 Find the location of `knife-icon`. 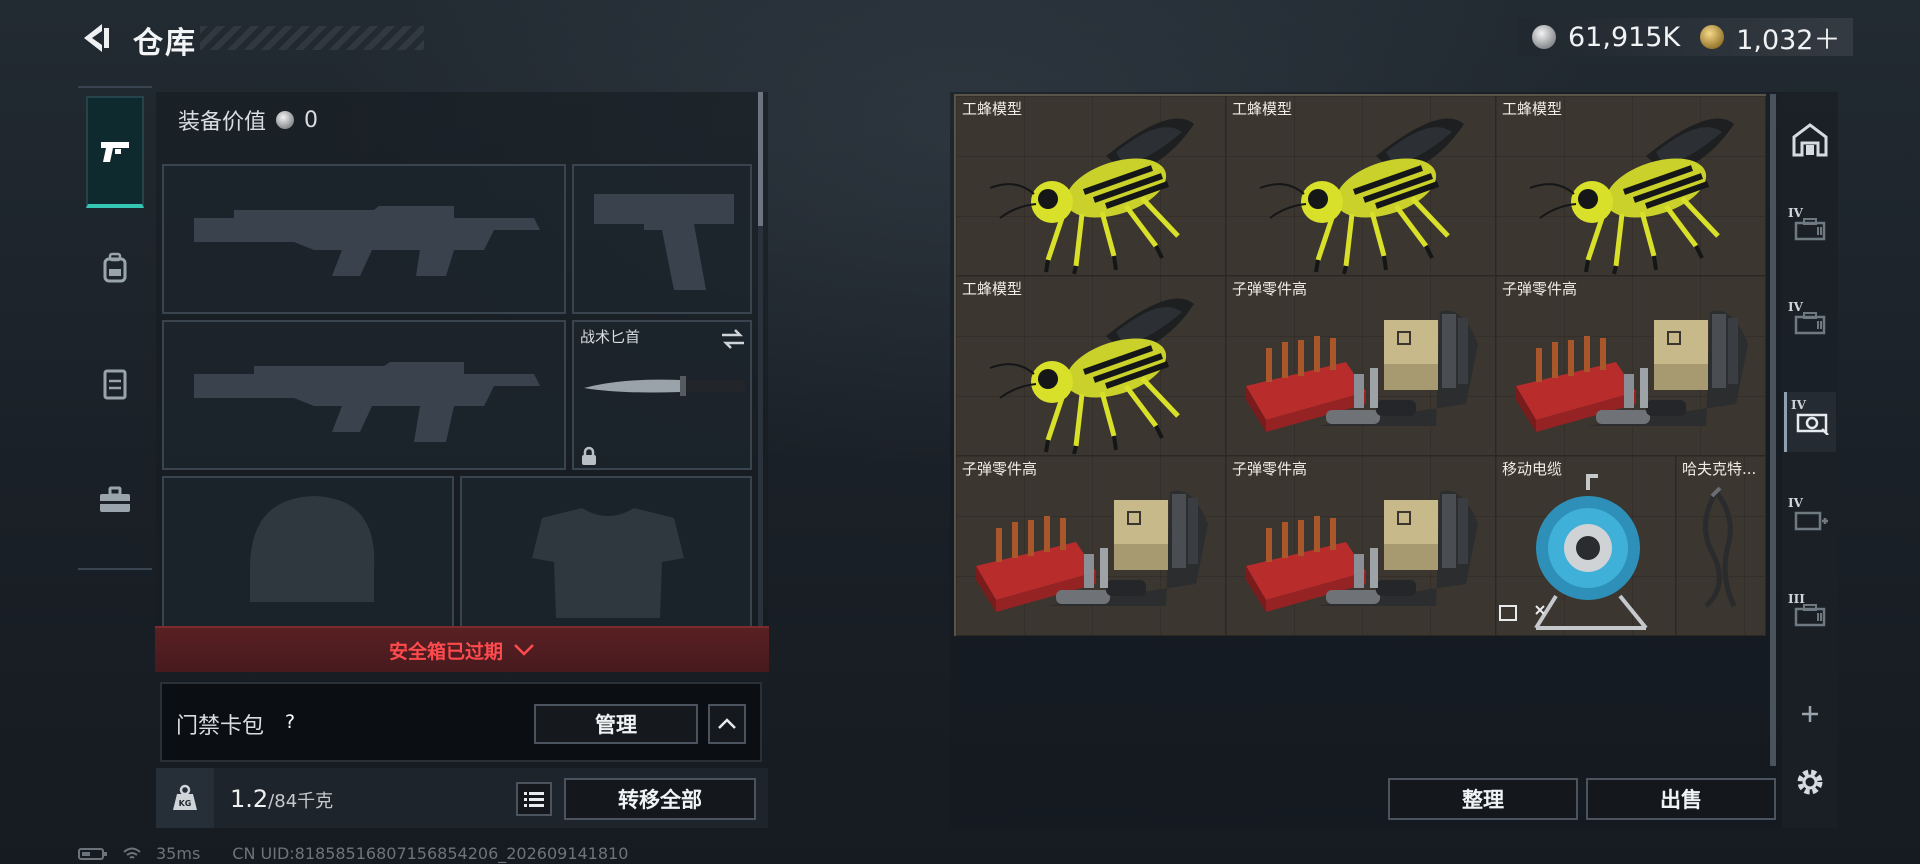

knife-icon is located at coordinates (665, 386).